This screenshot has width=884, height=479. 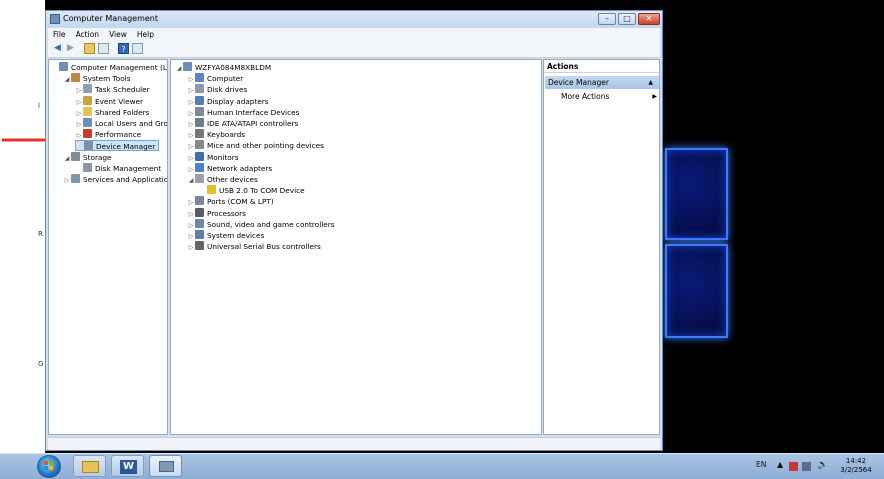 What do you see at coordinates (354, 49) in the screenshot?
I see `toolbar: ◀ ▶ ?` at bounding box center [354, 49].